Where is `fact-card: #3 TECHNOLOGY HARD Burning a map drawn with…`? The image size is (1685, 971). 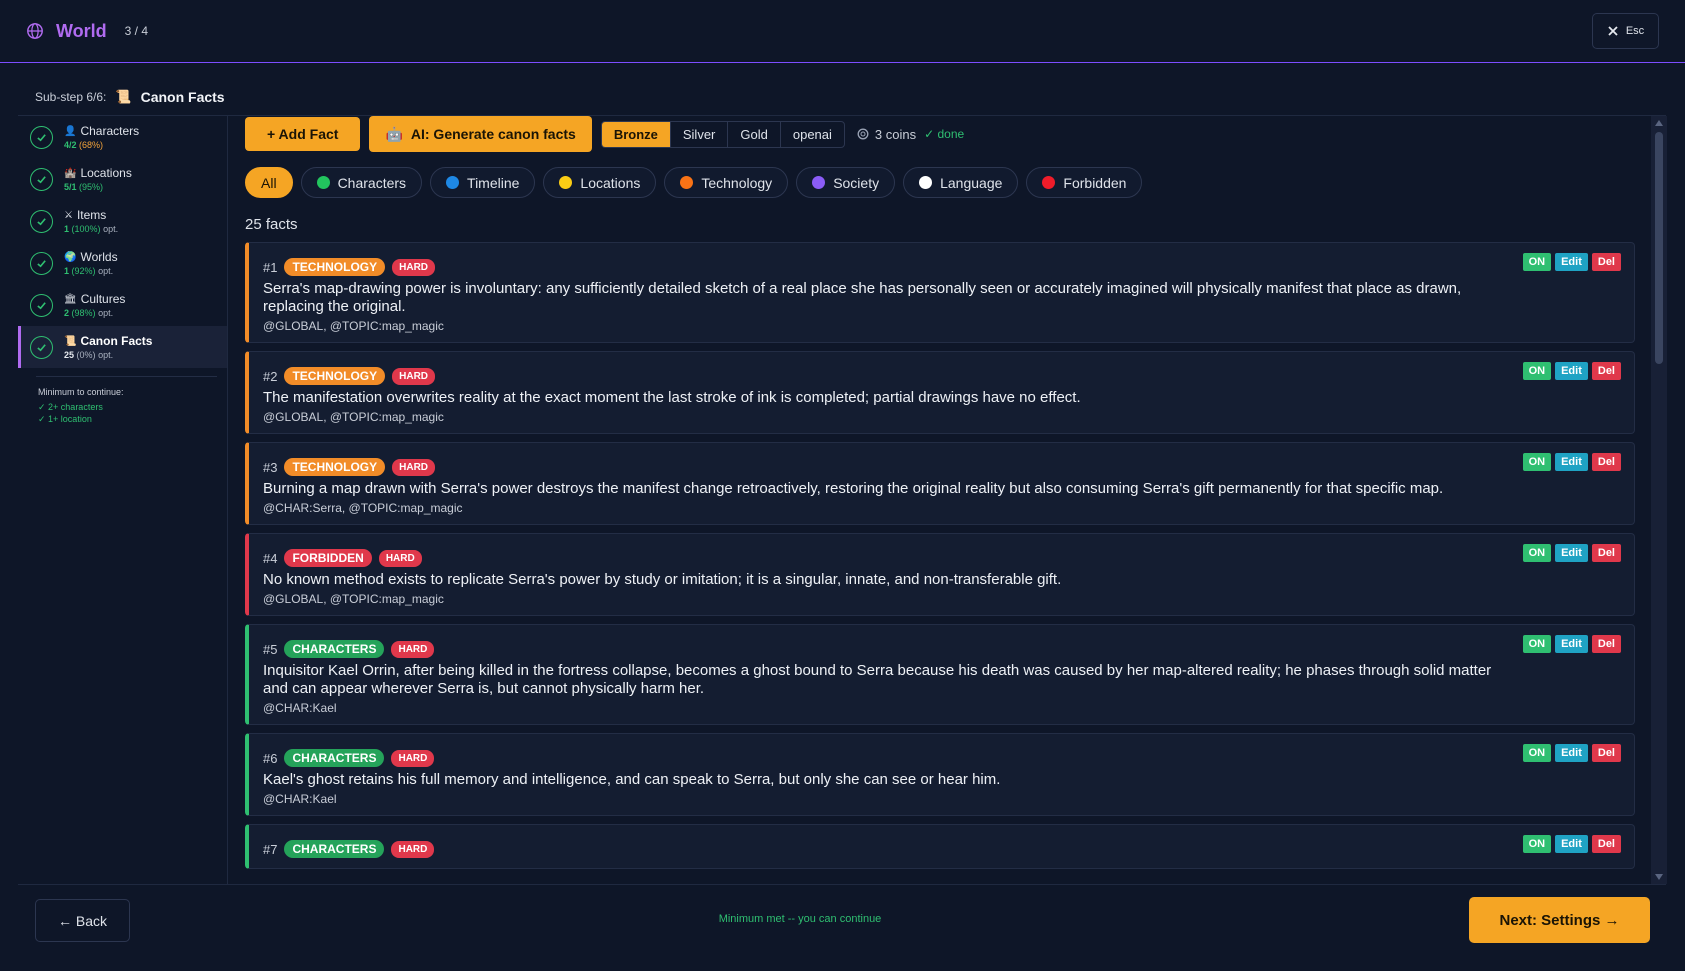 fact-card: #3 TECHNOLOGY HARD Burning a map drawn with… is located at coordinates (940, 483).